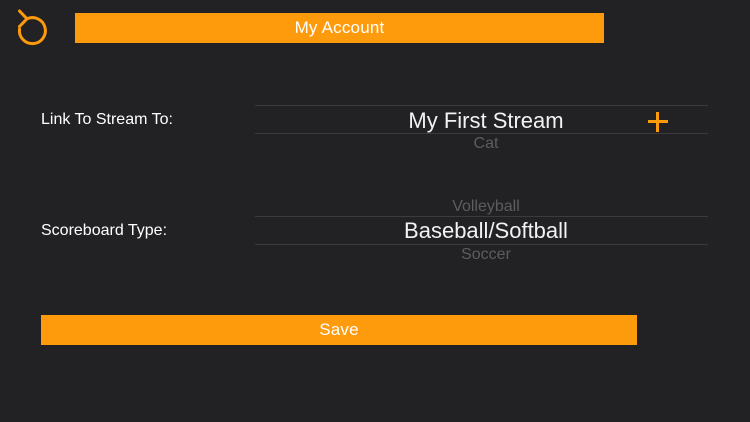  I want to click on save-button-label: Save, so click(339, 329).